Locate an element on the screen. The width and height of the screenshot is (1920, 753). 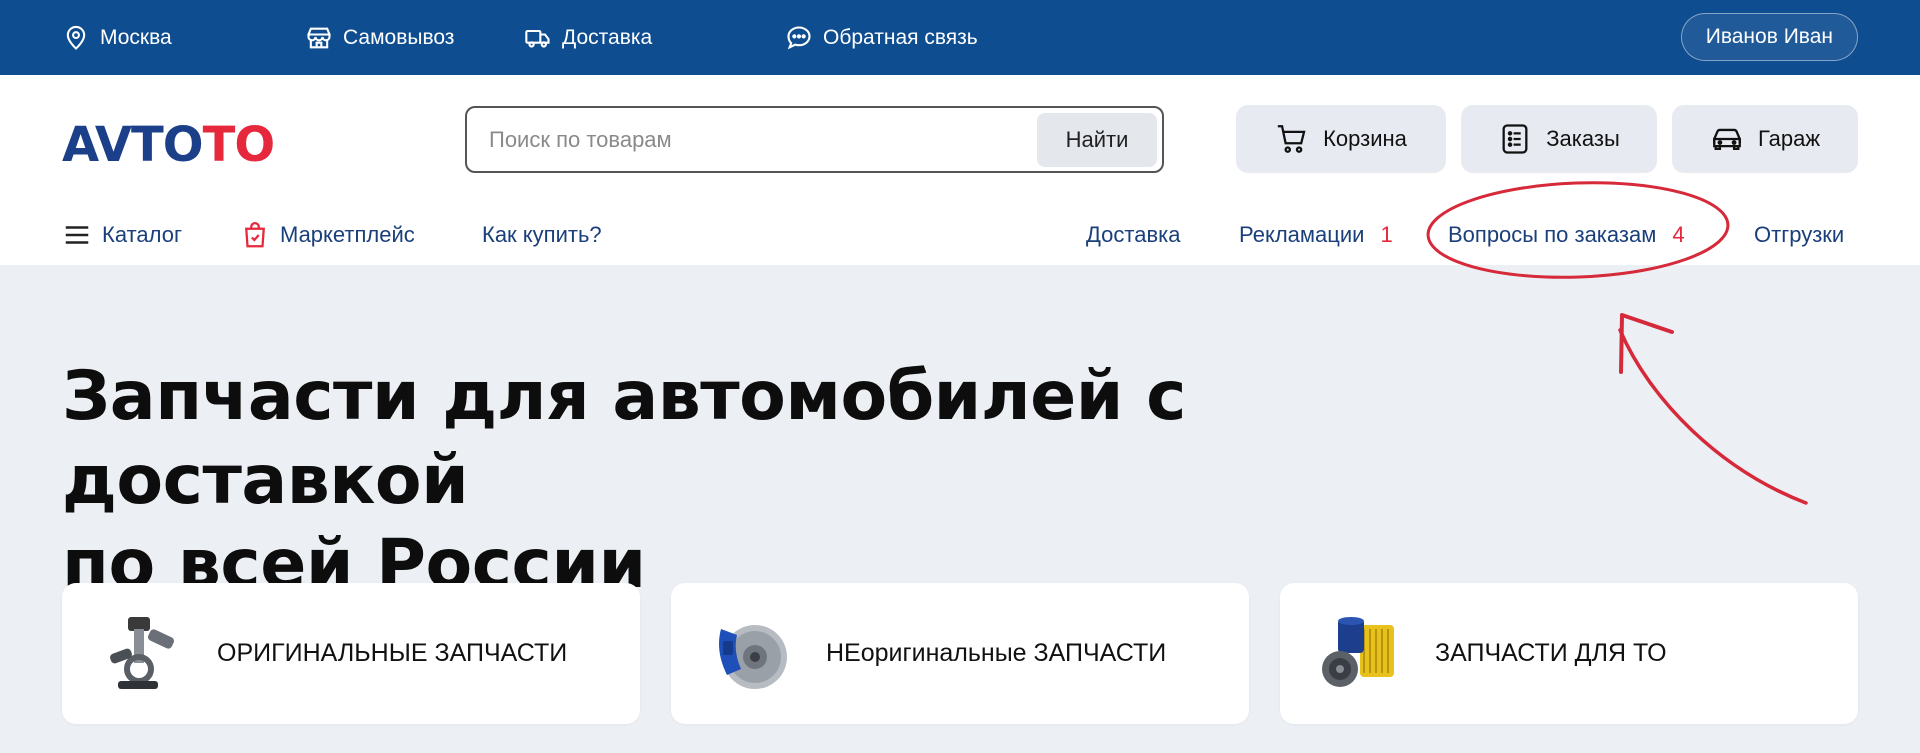
marketplace-link: Маркетплейс is located at coordinates (327, 235).